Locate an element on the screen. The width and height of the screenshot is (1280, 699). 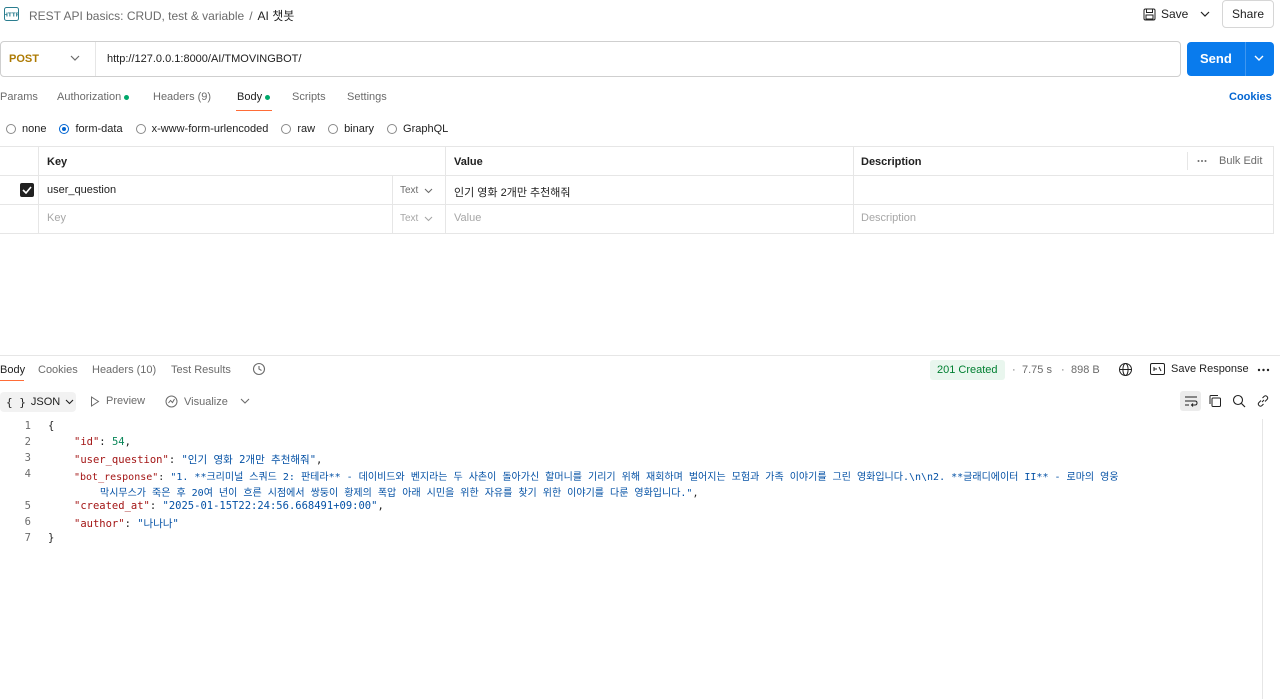
method-select: POST is located at coordinates (24, 59).